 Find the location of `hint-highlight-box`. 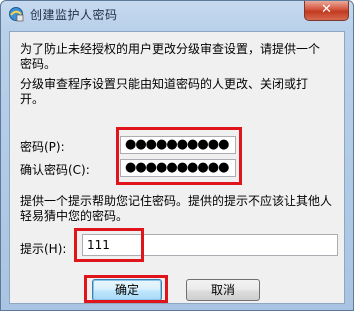

hint-highlight-box is located at coordinates (109, 245).